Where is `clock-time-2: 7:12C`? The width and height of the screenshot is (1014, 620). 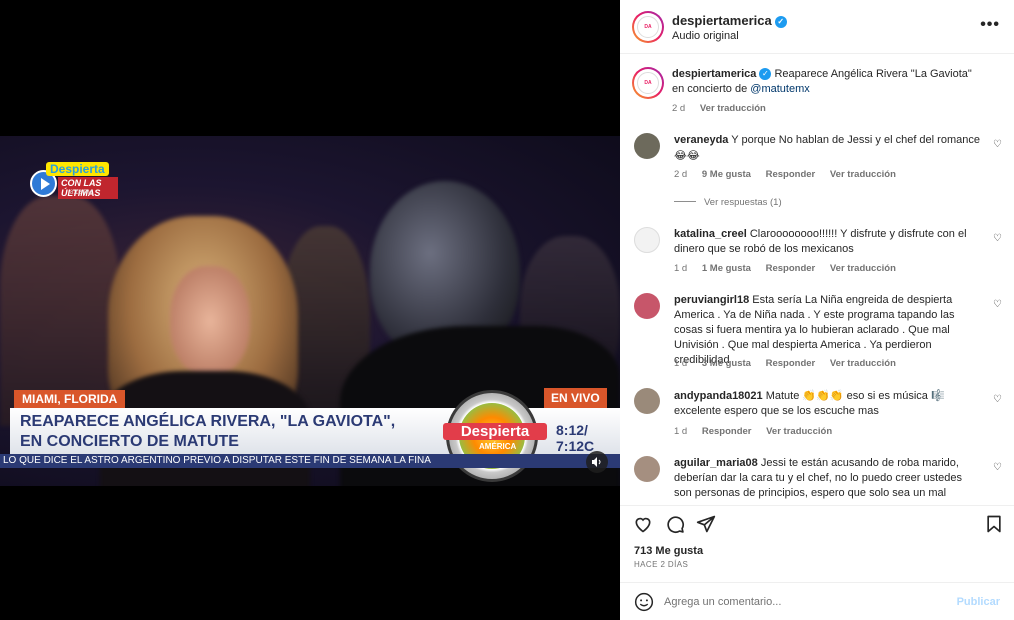 clock-time-2: 7:12C is located at coordinates (575, 446).